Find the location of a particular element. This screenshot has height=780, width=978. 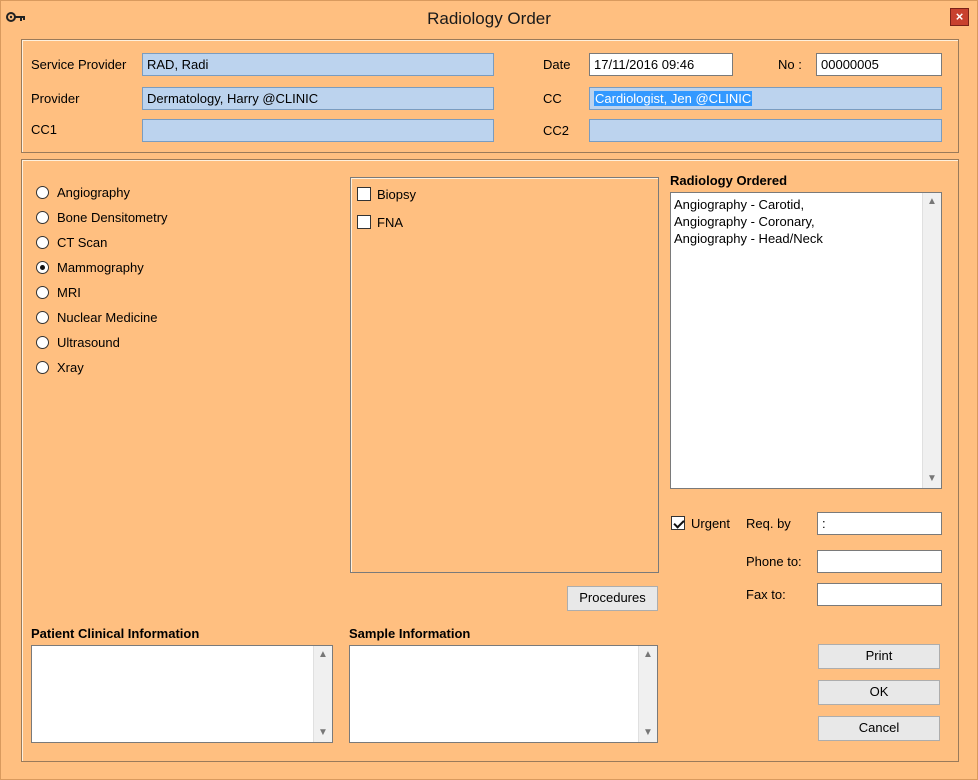

phone-to-field is located at coordinates (879, 561).